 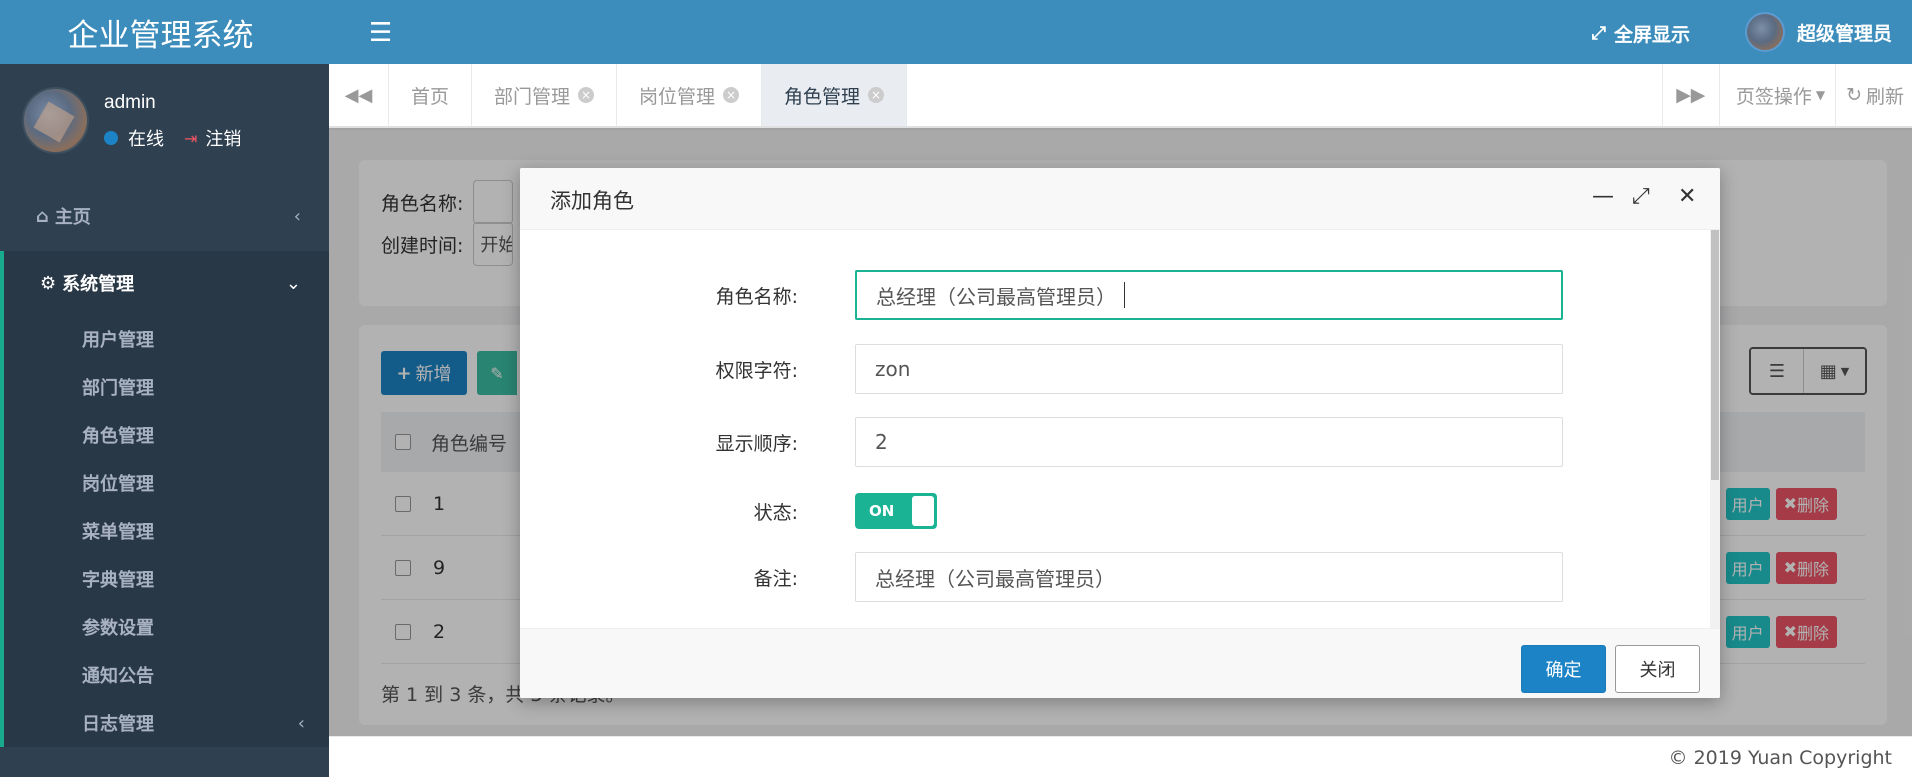 I want to click on display-order-input: 2, so click(x=1209, y=442).